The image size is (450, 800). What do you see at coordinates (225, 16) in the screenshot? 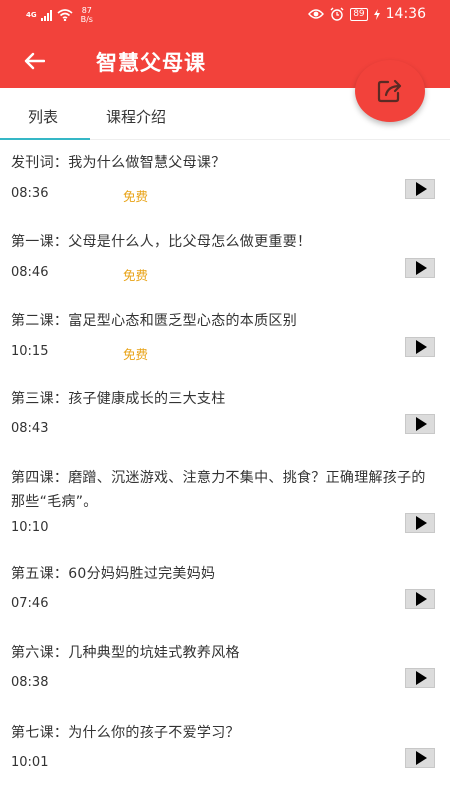
I see `status-bar: 4G 87 B/s 89 14:36` at bounding box center [225, 16].